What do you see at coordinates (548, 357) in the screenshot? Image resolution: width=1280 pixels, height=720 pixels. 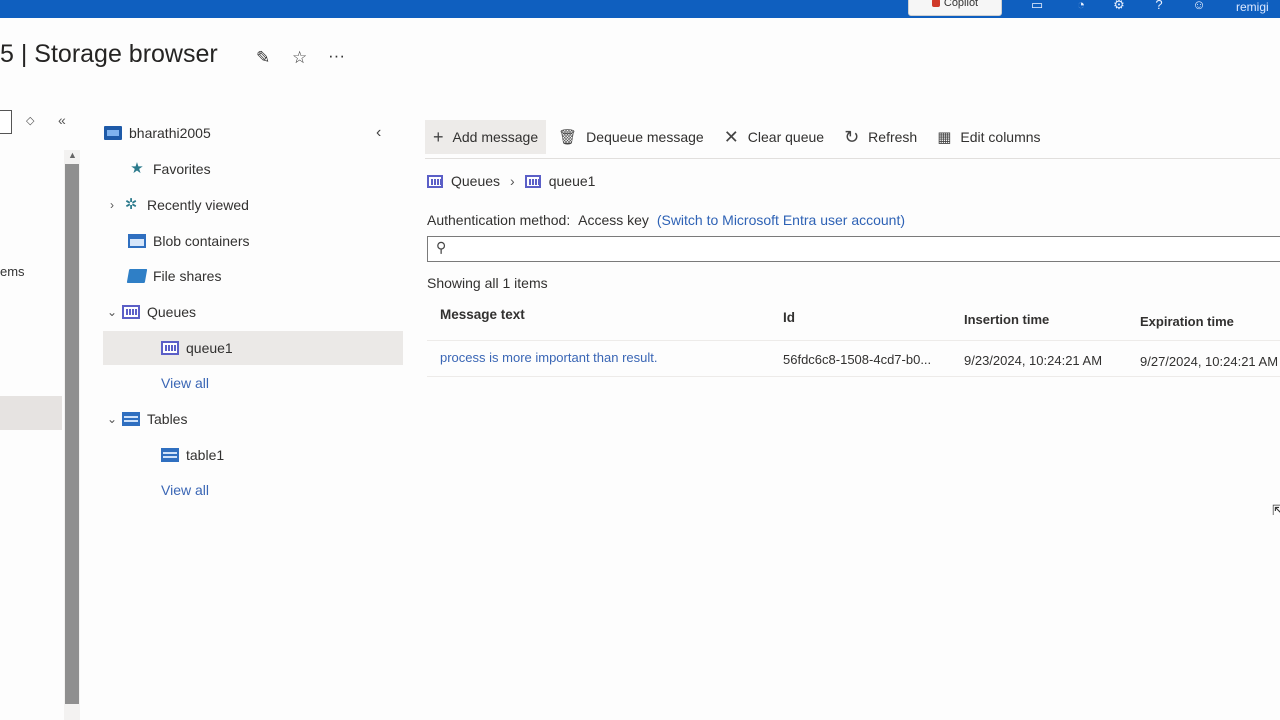 I see `message-text-cell: process is more important than result.` at bounding box center [548, 357].